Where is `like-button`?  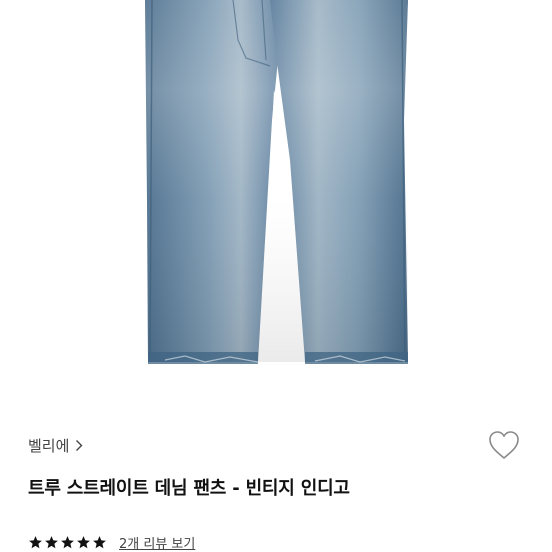
like-button is located at coordinates (504, 447).